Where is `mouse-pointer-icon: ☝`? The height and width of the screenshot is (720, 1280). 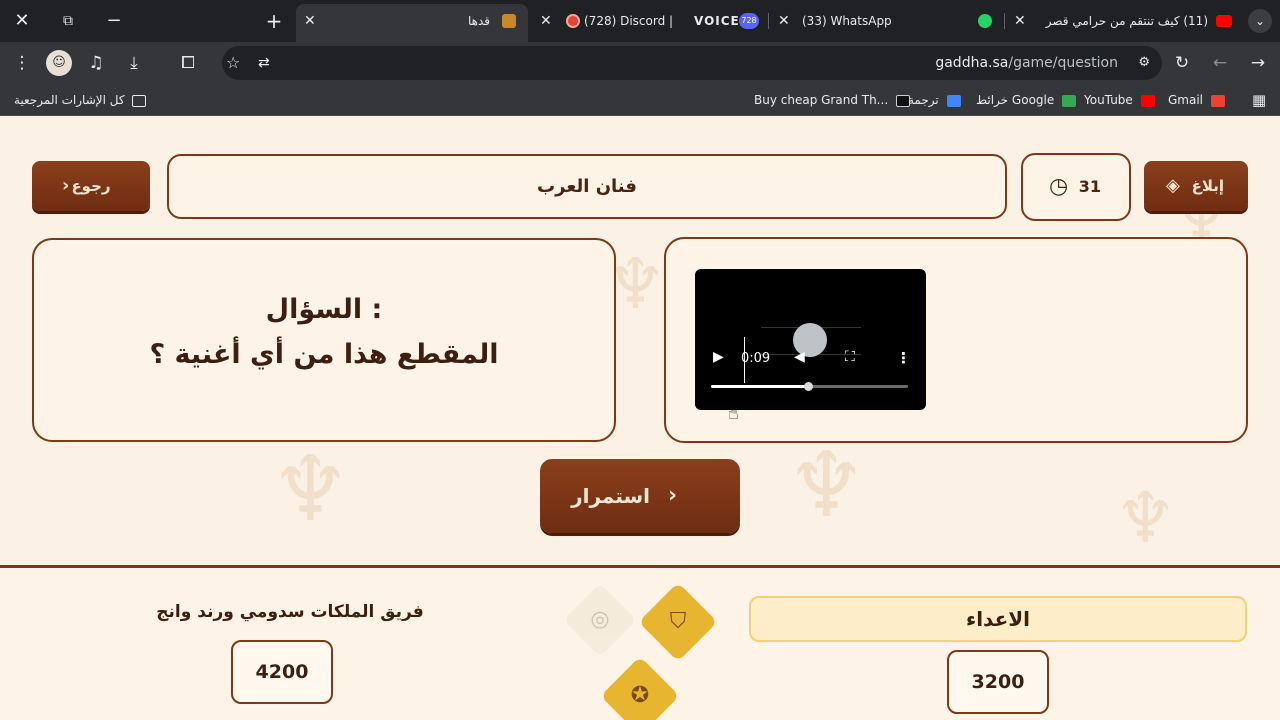
mouse-pointer-icon: ☝ is located at coordinates (733, 413).